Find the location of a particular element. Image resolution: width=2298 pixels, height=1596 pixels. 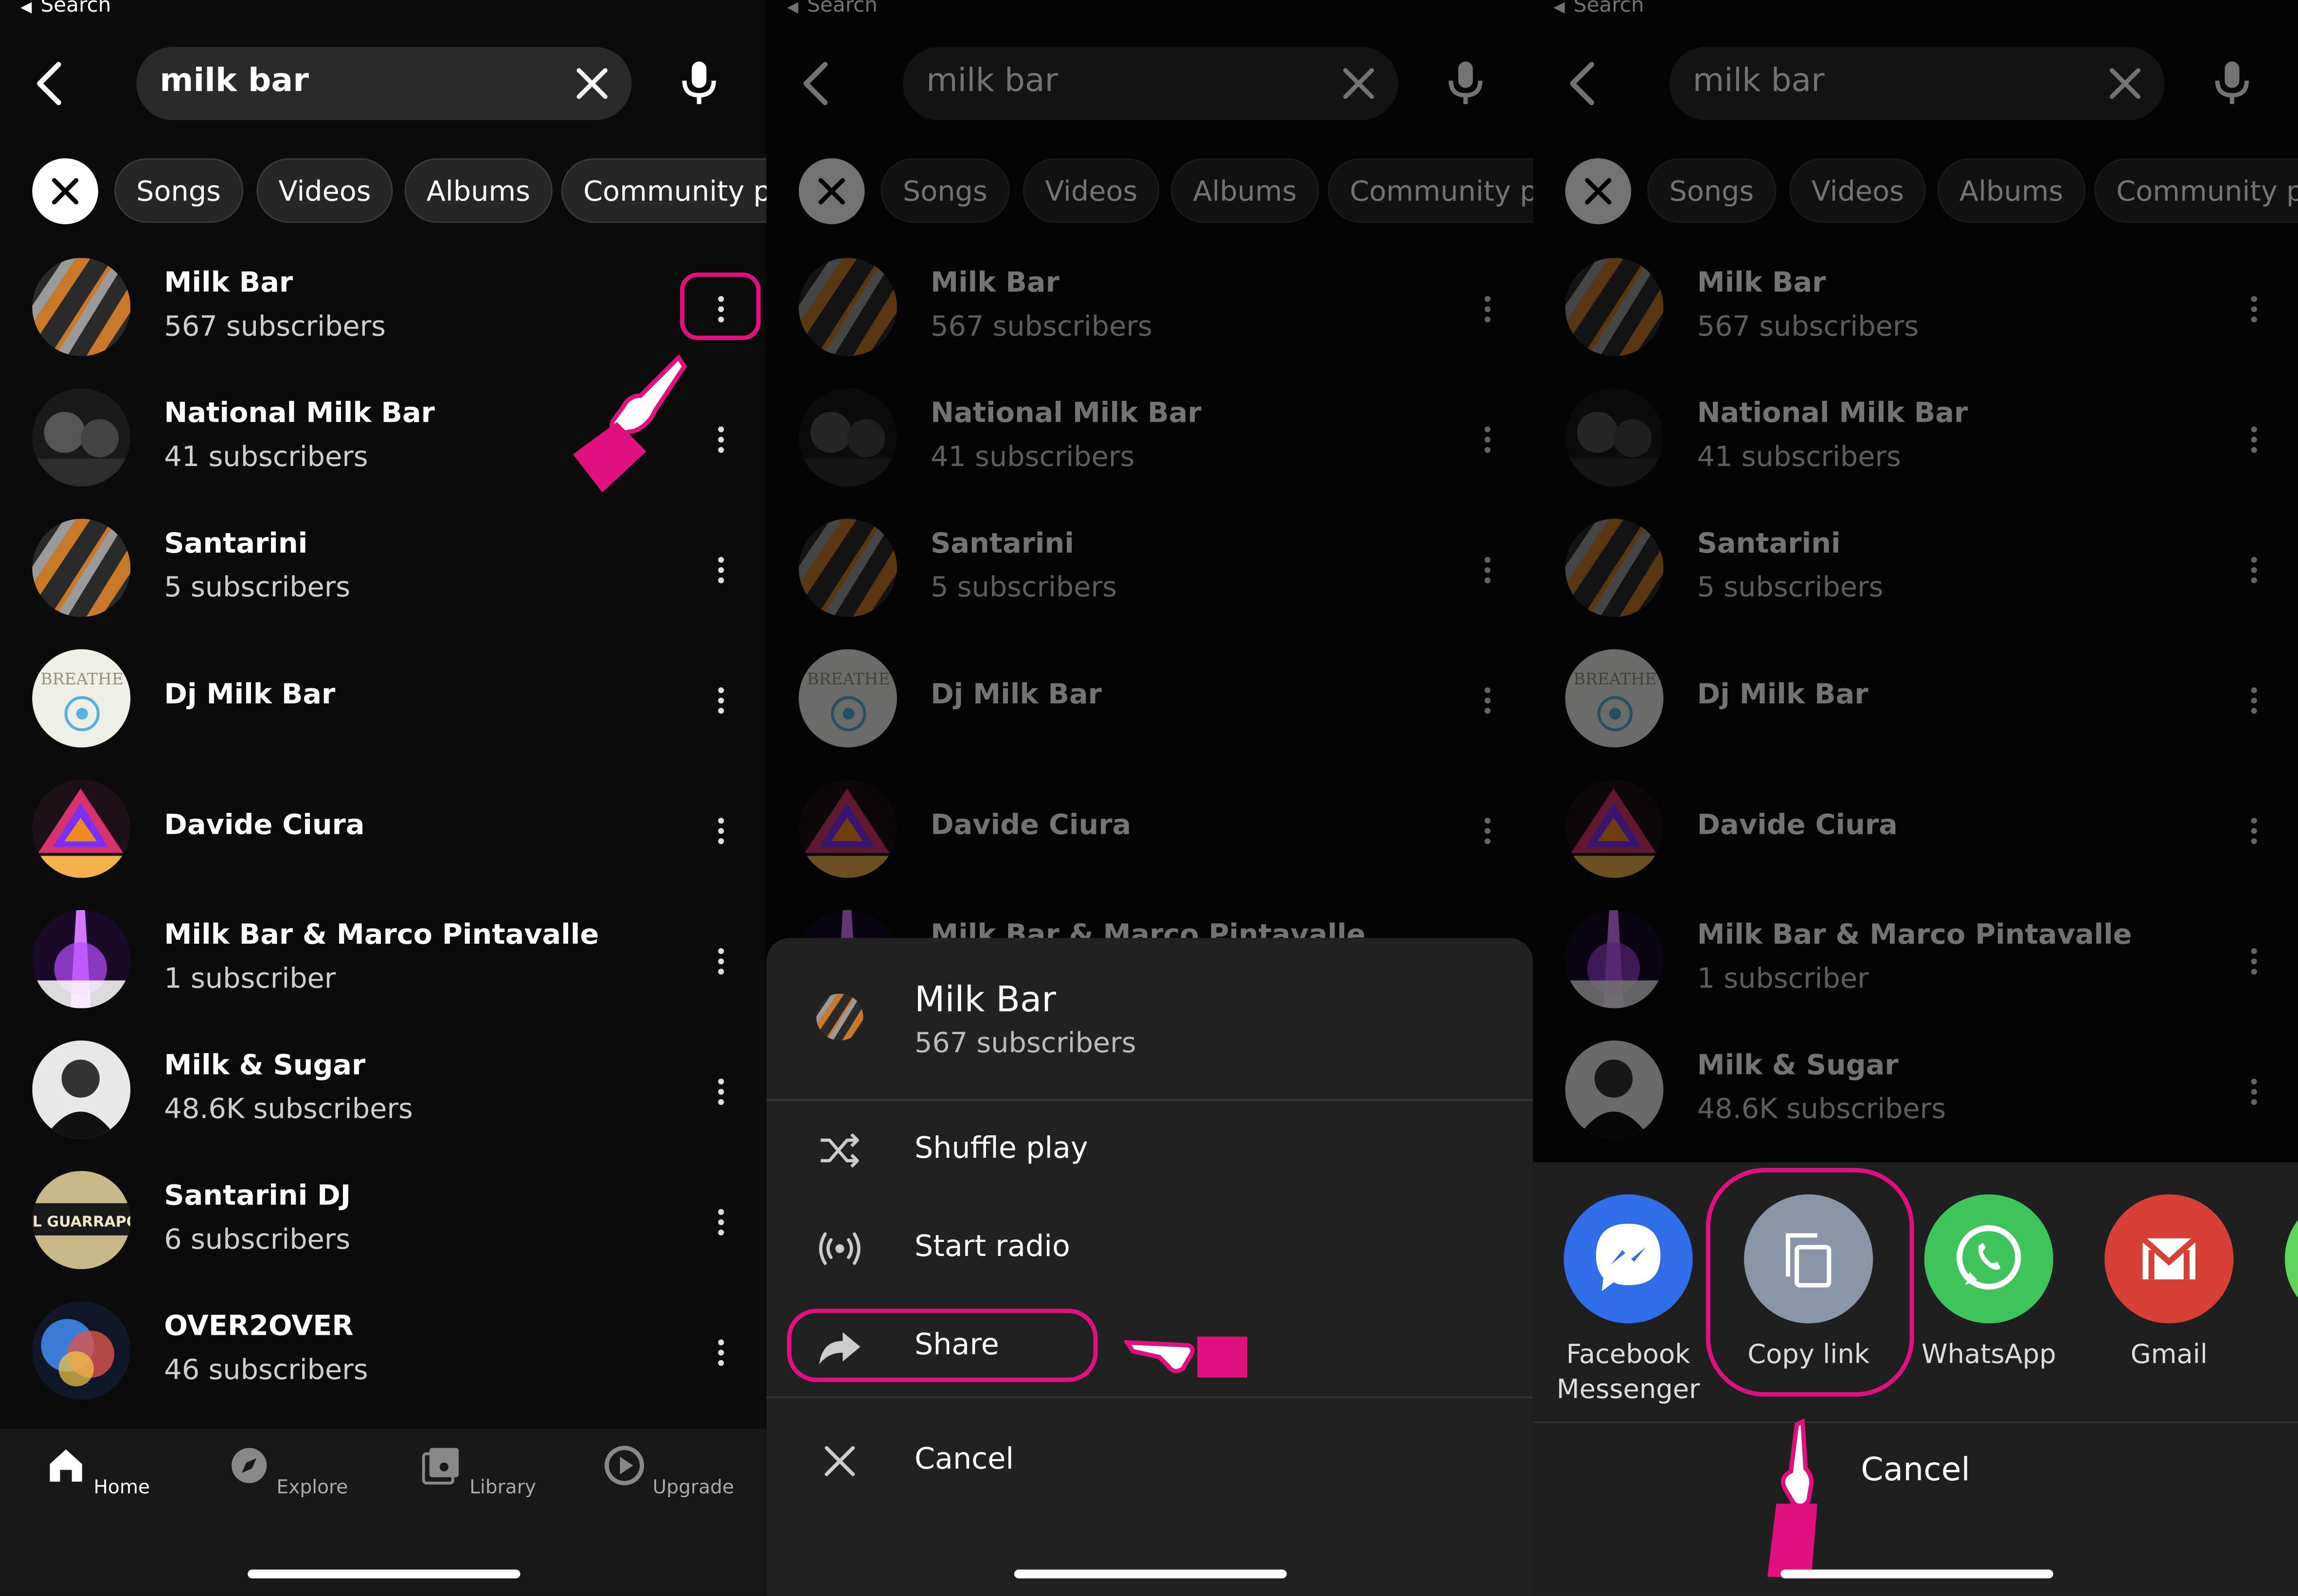

menu-avatar is located at coordinates (840, 1017).